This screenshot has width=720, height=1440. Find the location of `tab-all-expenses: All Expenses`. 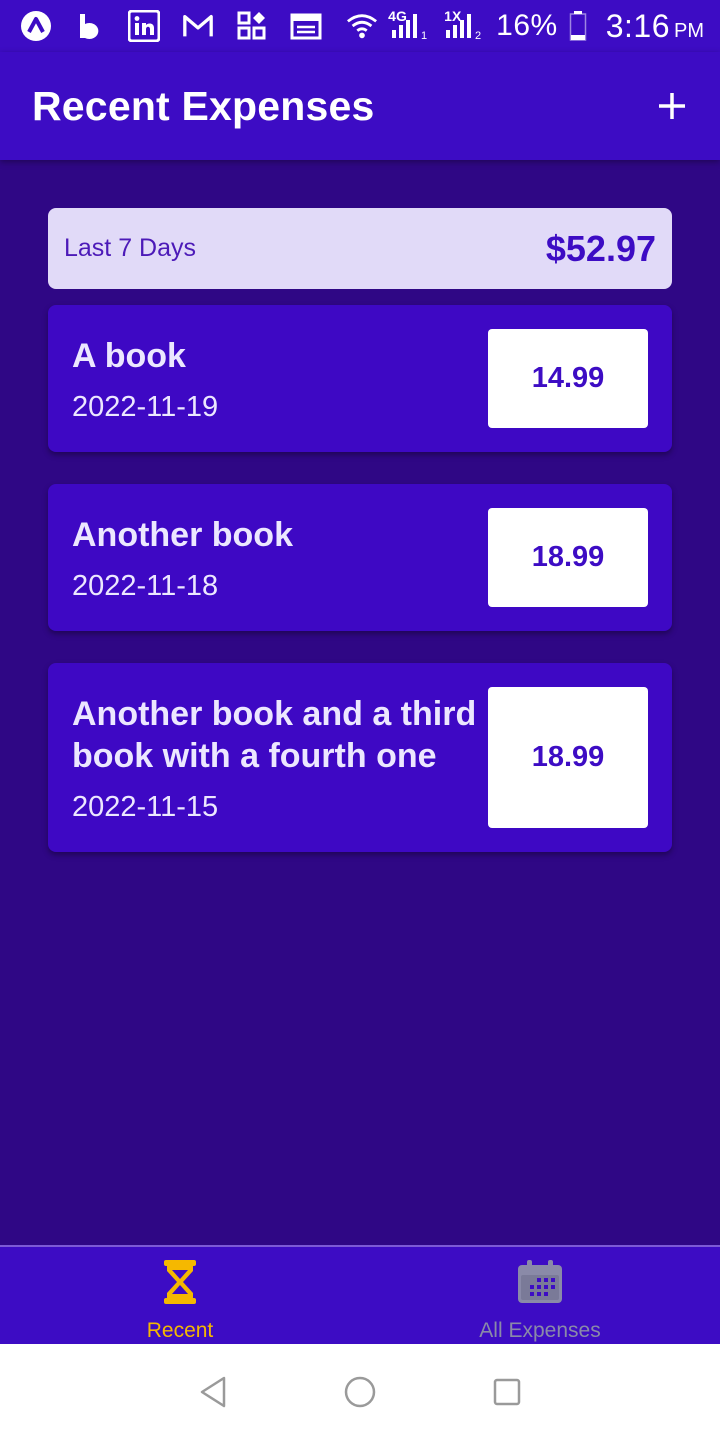

tab-all-expenses: All Expenses is located at coordinates (540, 1295).